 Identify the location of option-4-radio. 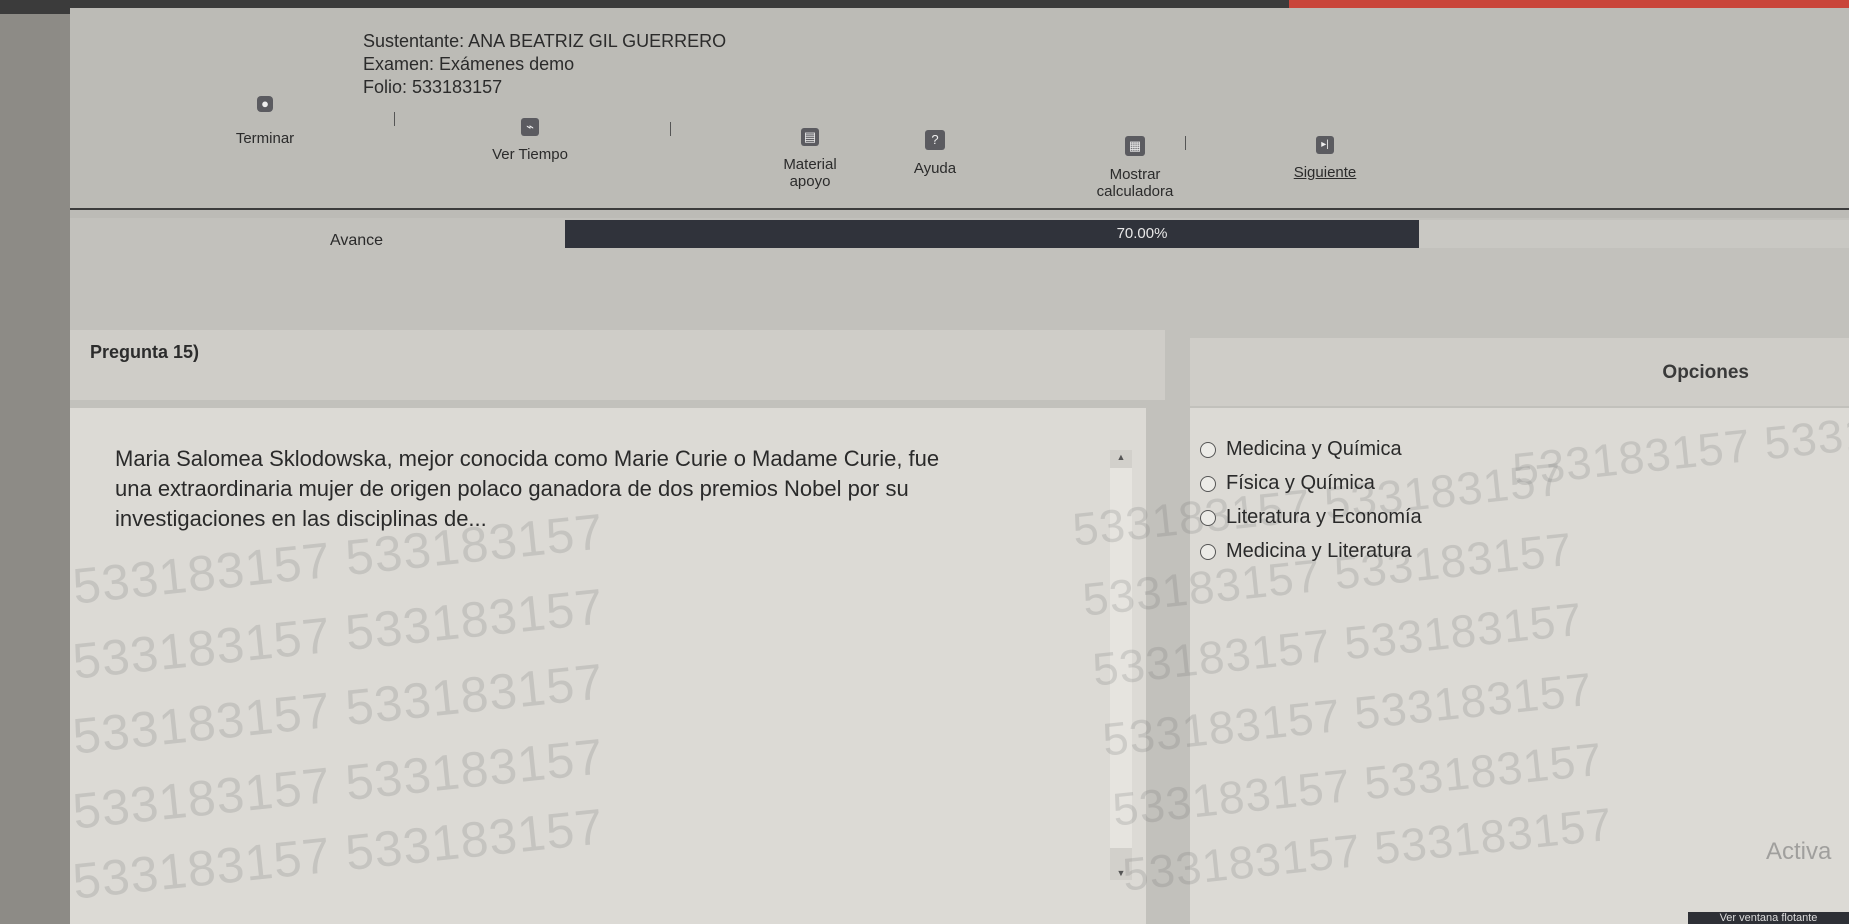
(1208, 551).